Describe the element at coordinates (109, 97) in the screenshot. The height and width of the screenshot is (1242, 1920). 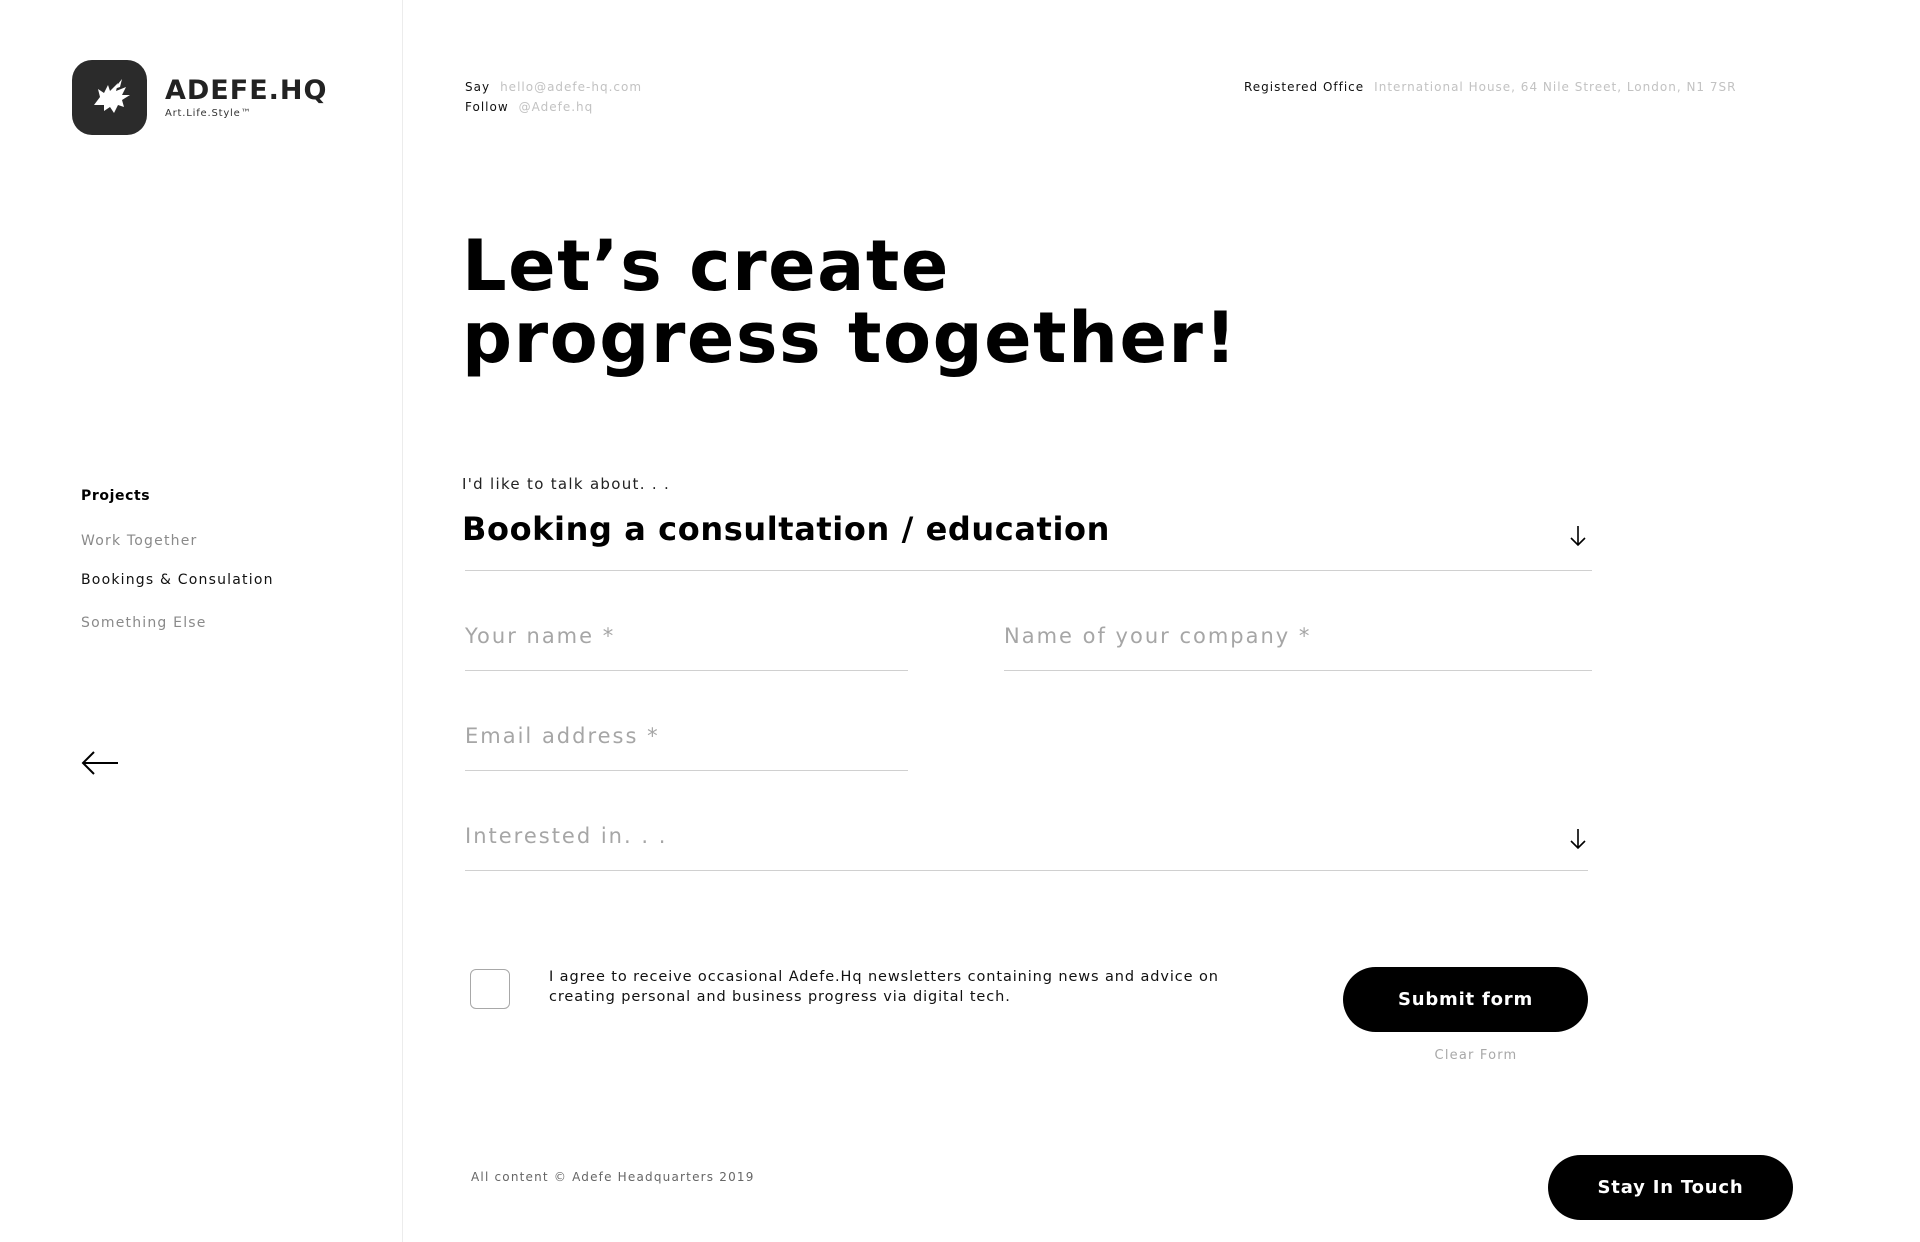
I see `pegasus-icon` at that location.